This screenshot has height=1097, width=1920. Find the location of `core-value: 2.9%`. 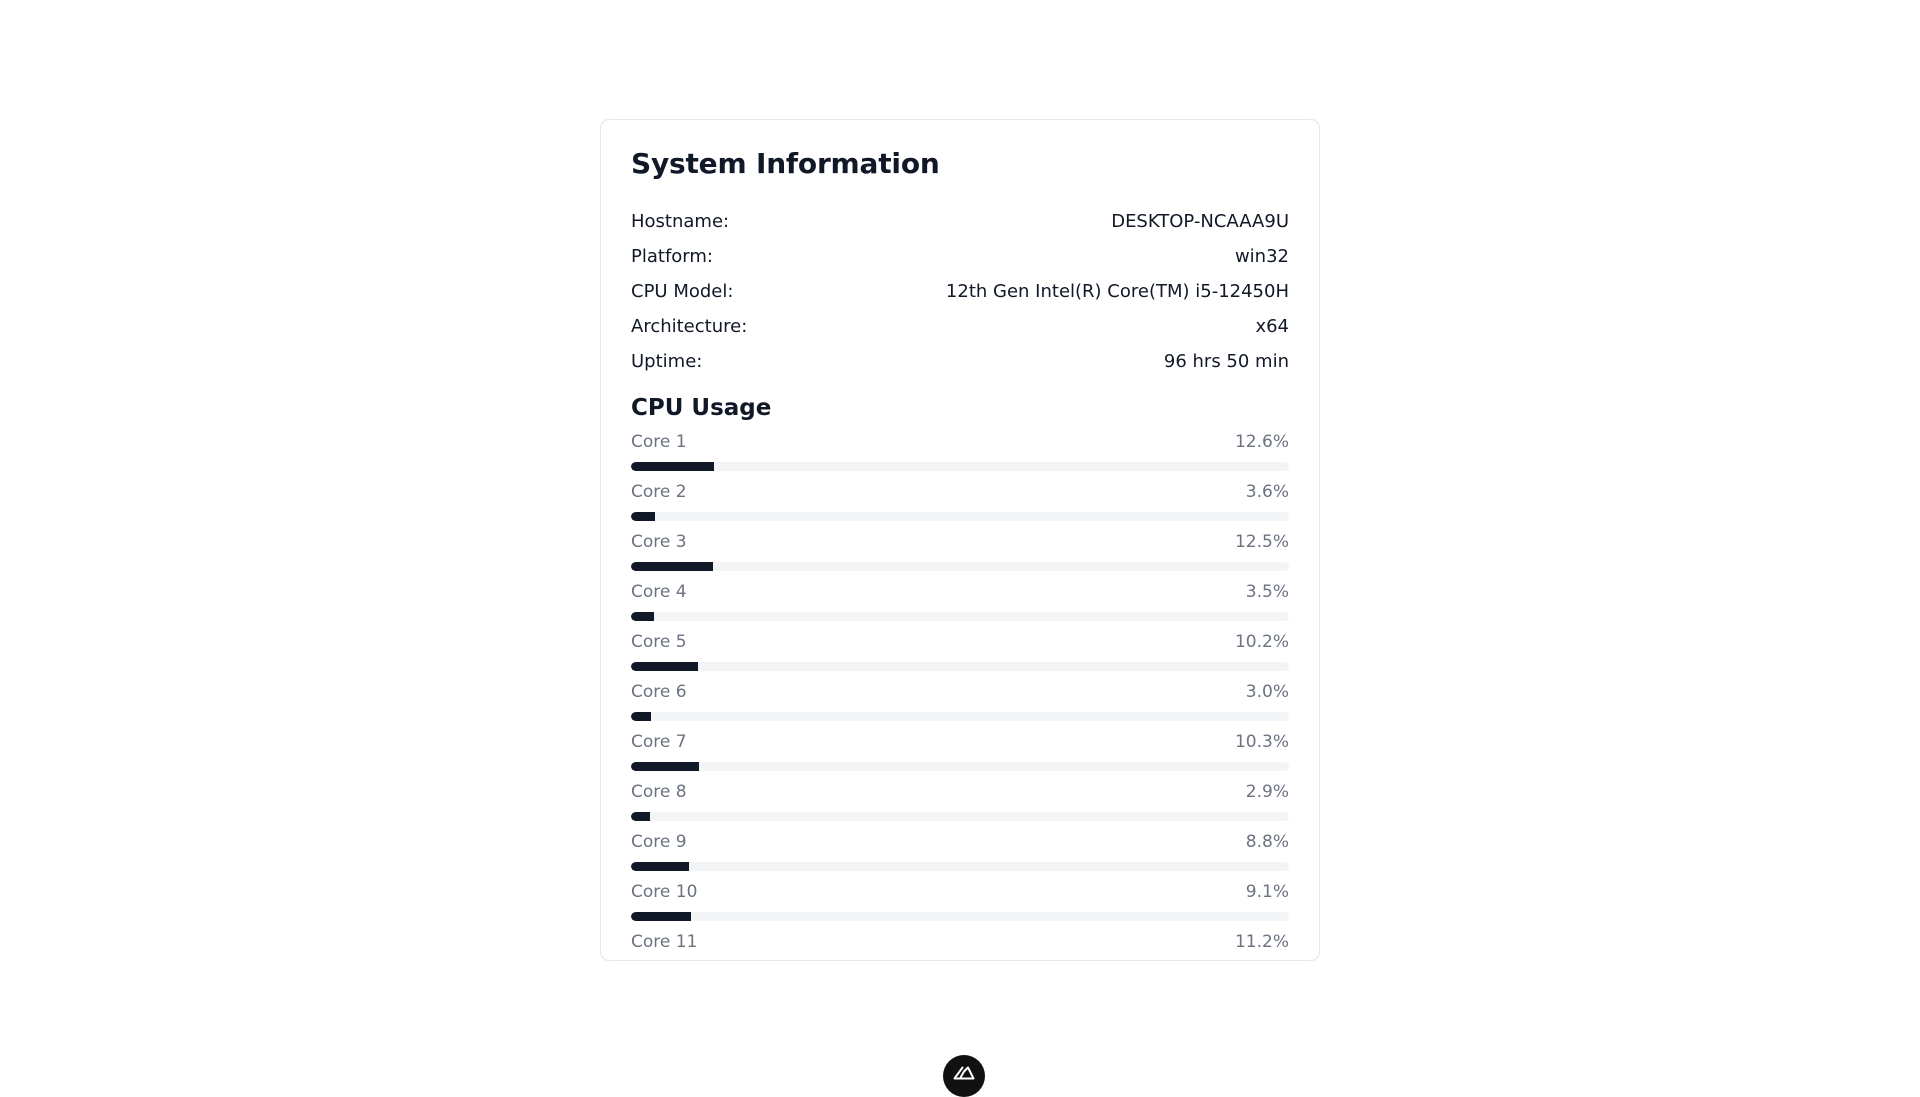

core-value: 2.9% is located at coordinates (1267, 792).